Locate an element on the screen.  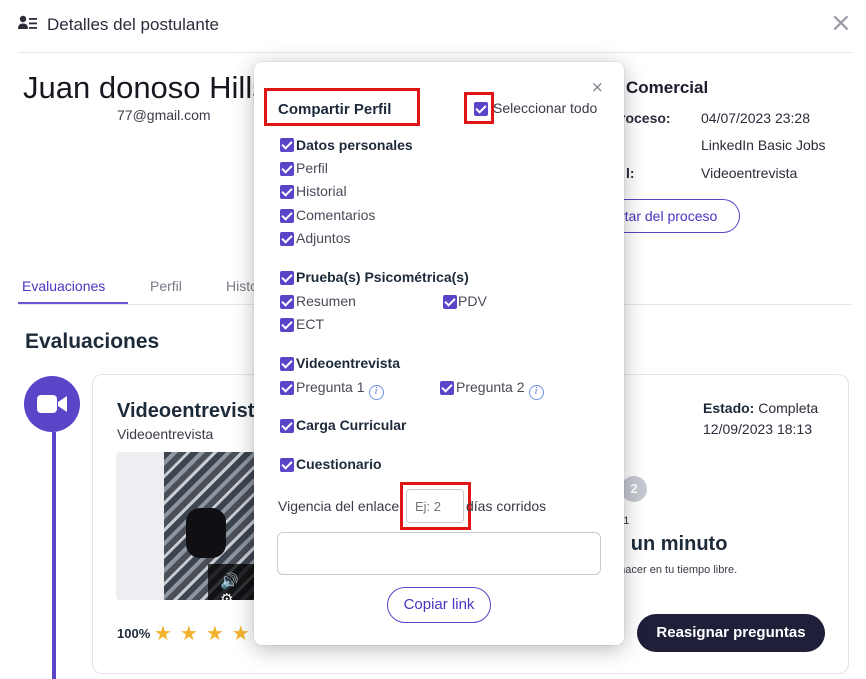
checkbox-comentarios is located at coordinates (287, 216).